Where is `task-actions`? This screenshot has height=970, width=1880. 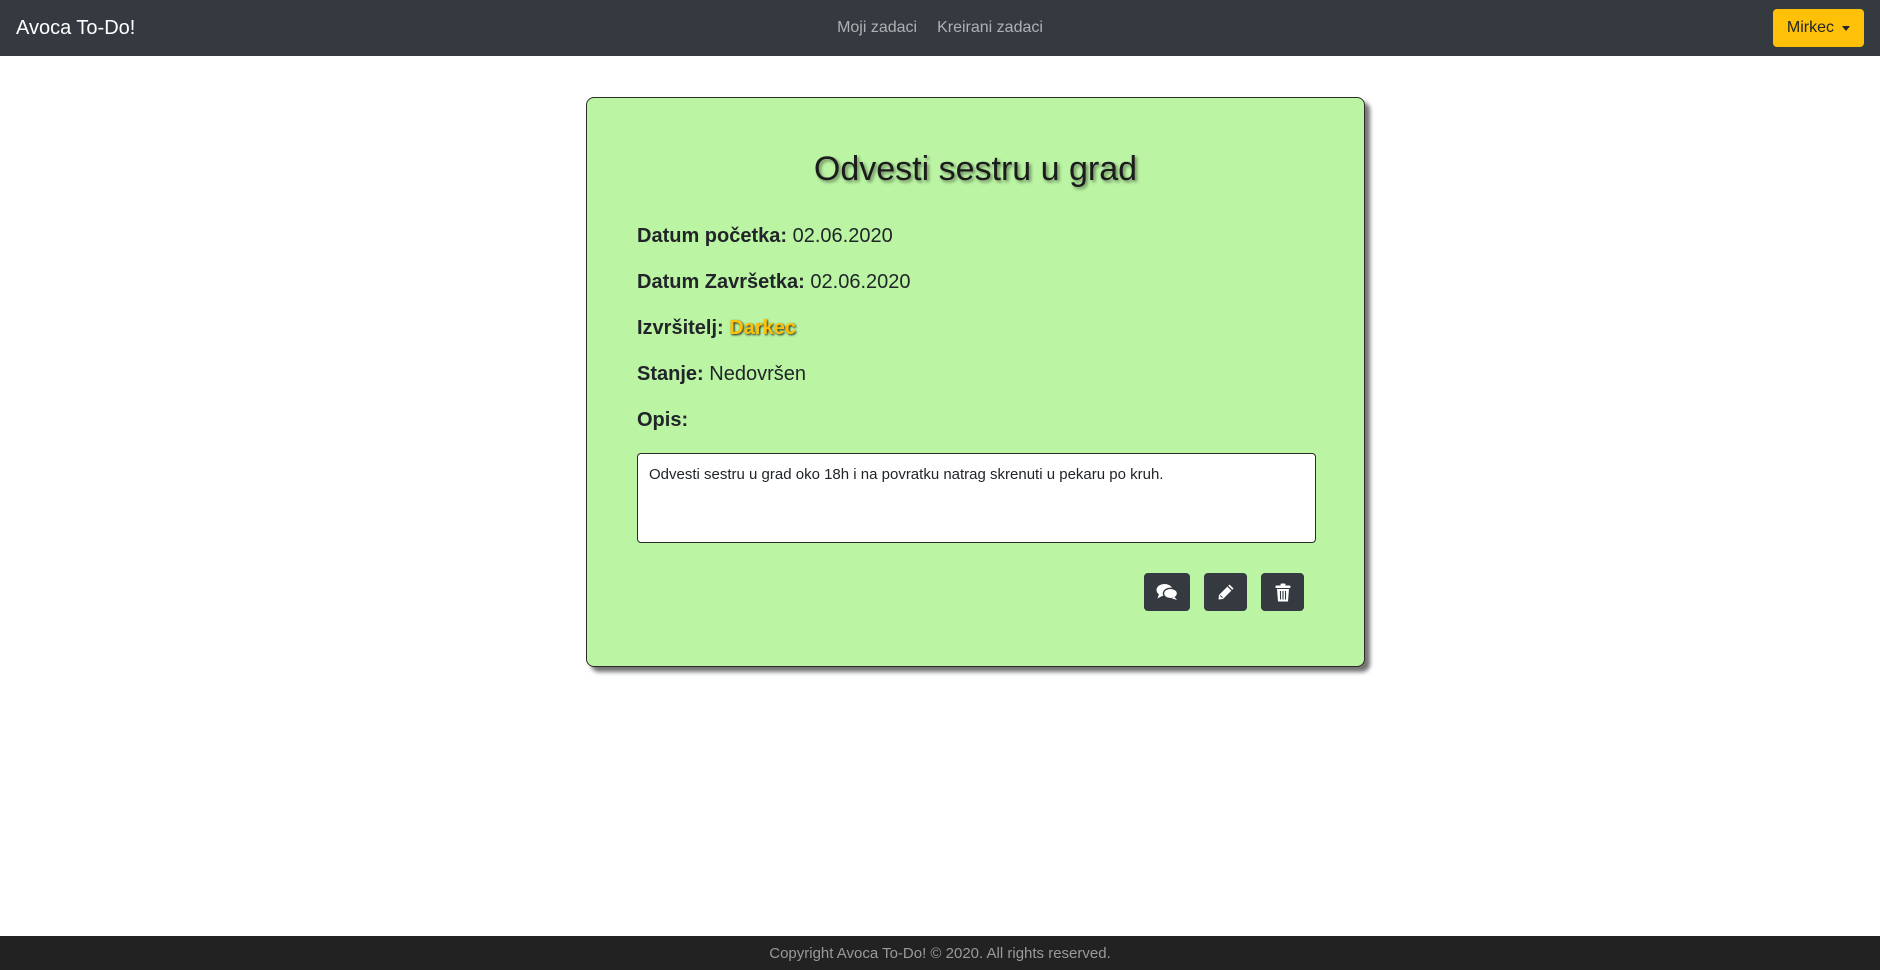 task-actions is located at coordinates (975, 592).